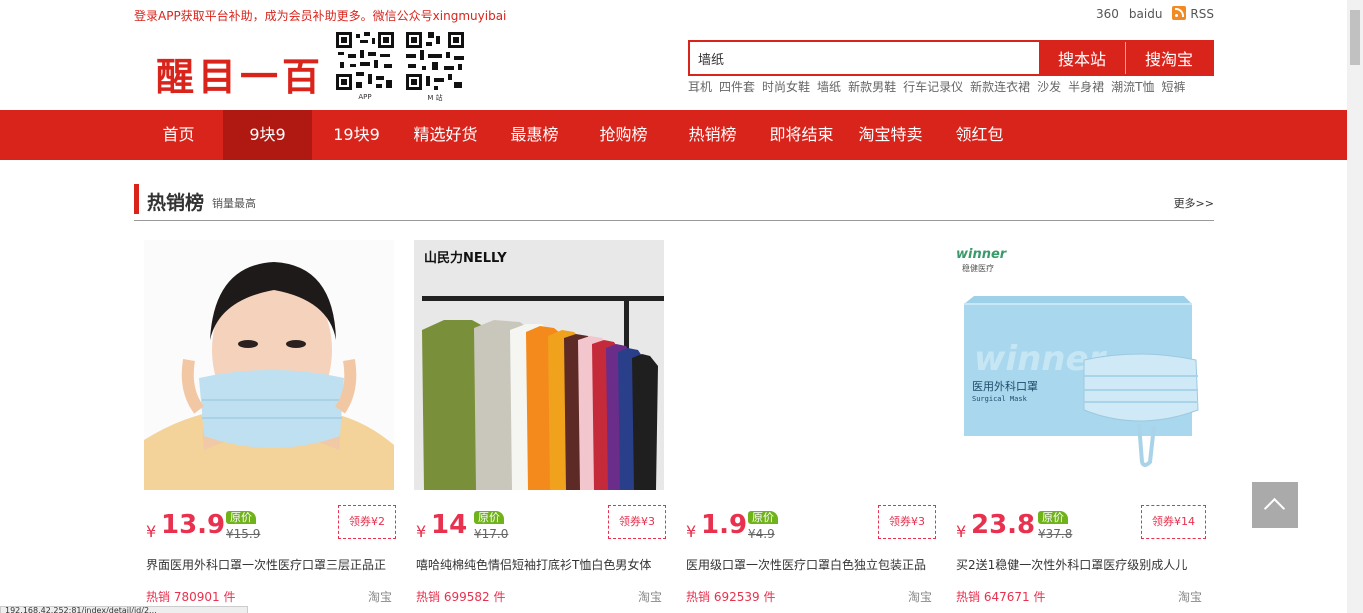  What do you see at coordinates (267, 135) in the screenshot?
I see `nav-item-9-9: 9块9` at bounding box center [267, 135].